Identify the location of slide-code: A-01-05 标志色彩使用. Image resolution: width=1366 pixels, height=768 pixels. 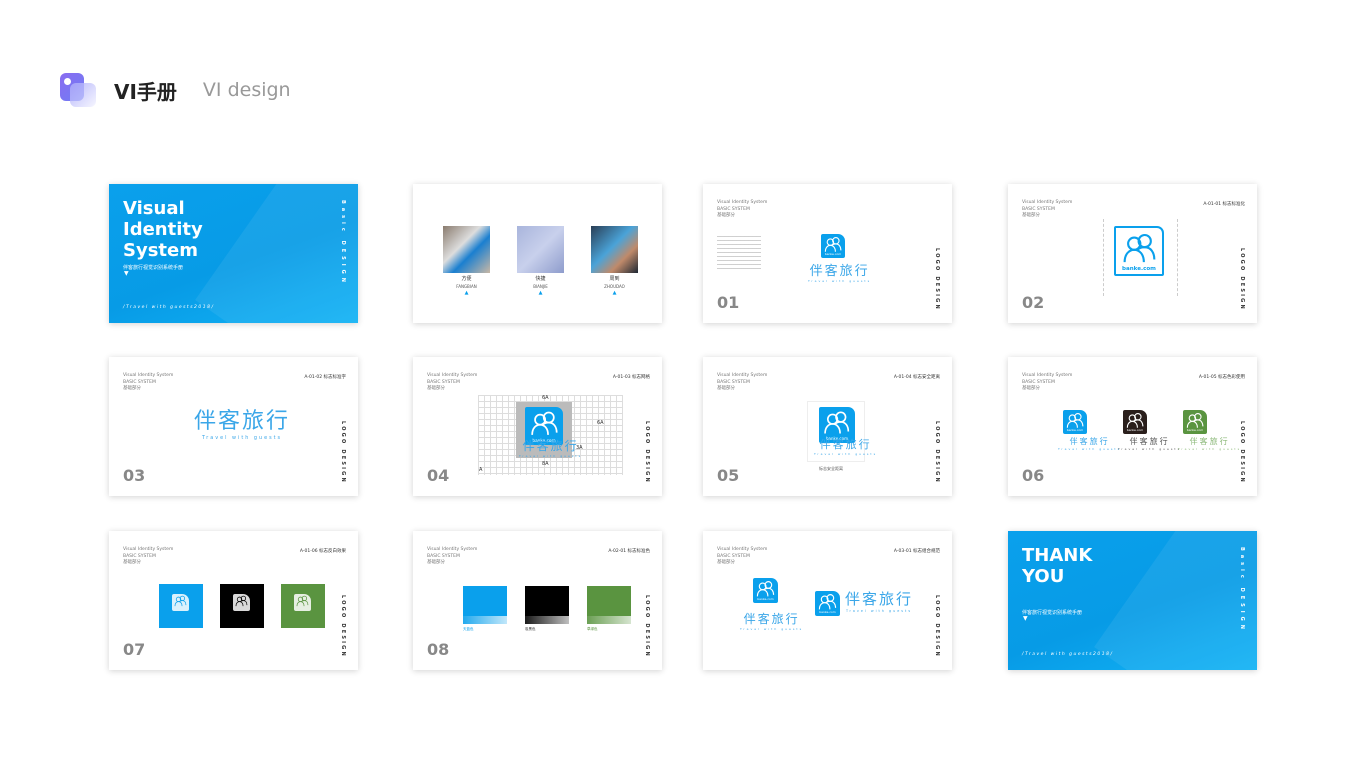
(1221, 377).